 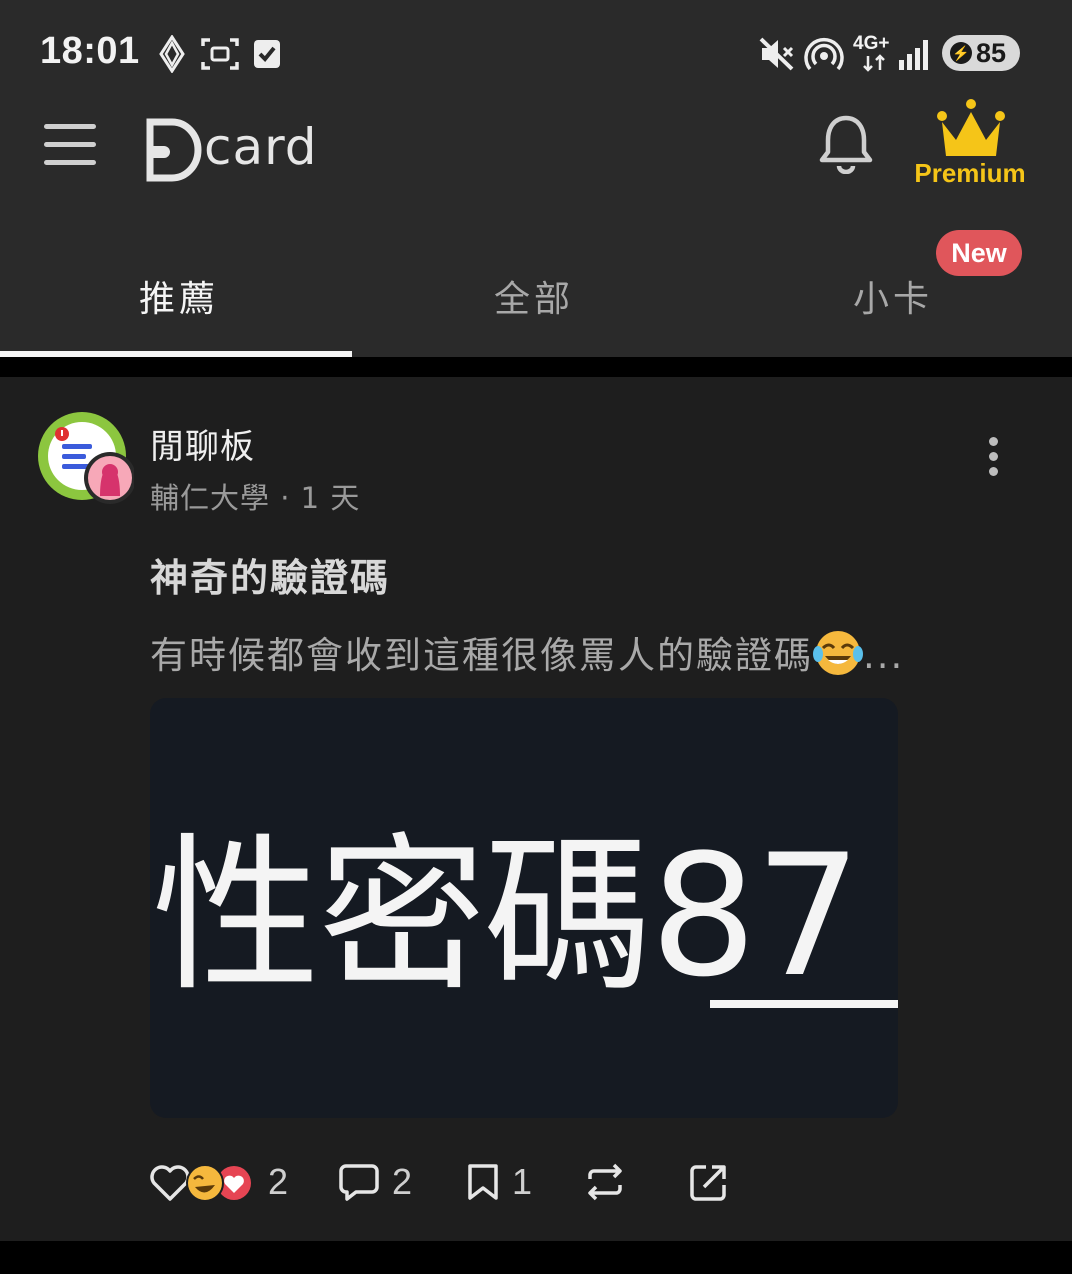 I want to click on vpn-icon, so click(x=172, y=54).